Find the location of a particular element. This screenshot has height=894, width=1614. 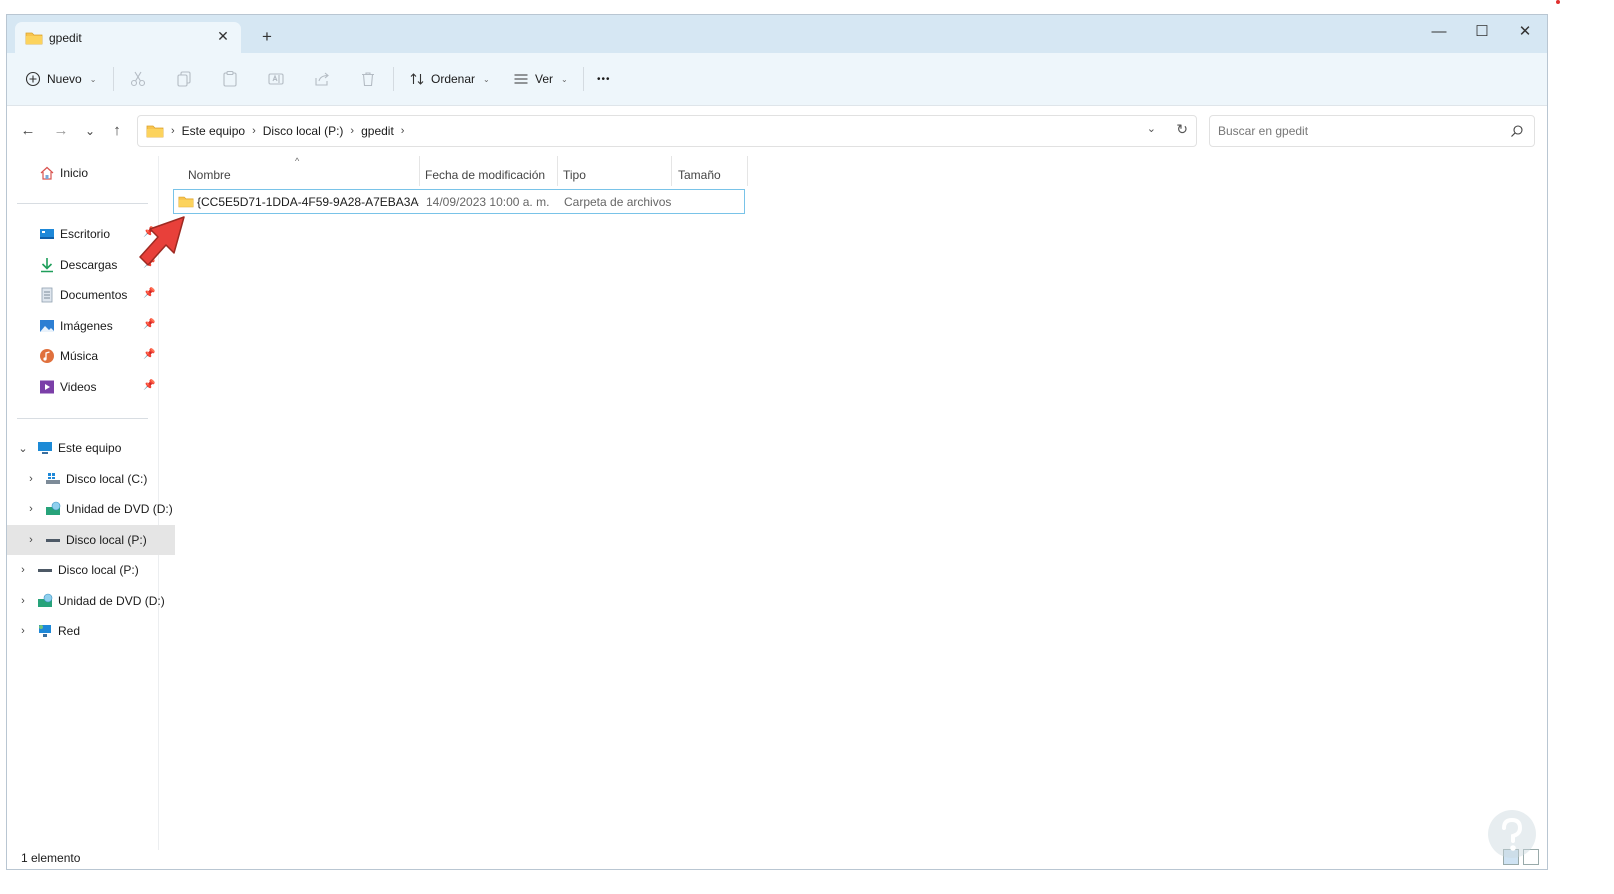

sort-button: Ordenar ⌄ is located at coordinates (449, 79).